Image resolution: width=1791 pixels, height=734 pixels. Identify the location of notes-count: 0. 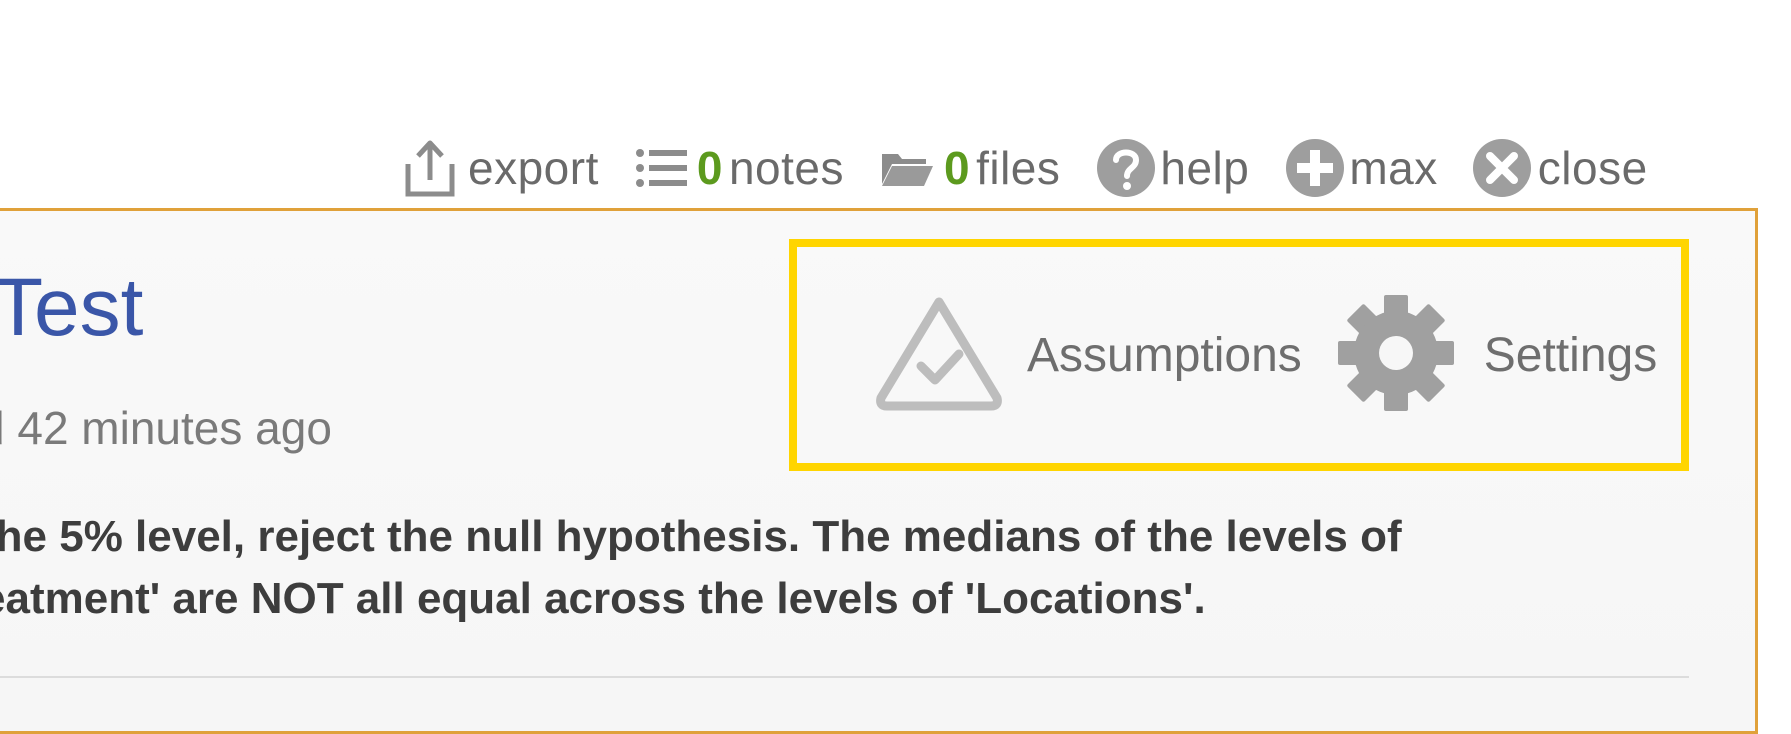
(709, 168).